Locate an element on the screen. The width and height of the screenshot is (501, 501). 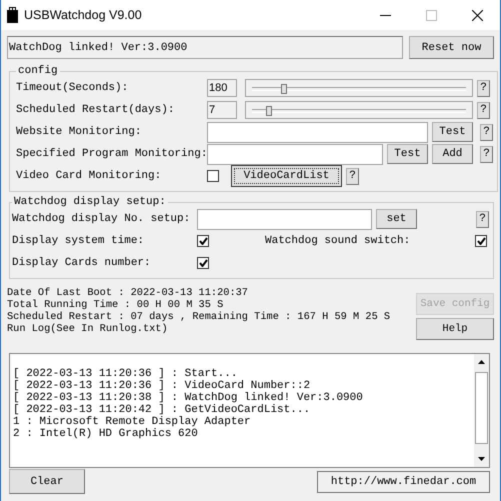
field-label: Watchdog sound switch: is located at coordinates (338, 241).